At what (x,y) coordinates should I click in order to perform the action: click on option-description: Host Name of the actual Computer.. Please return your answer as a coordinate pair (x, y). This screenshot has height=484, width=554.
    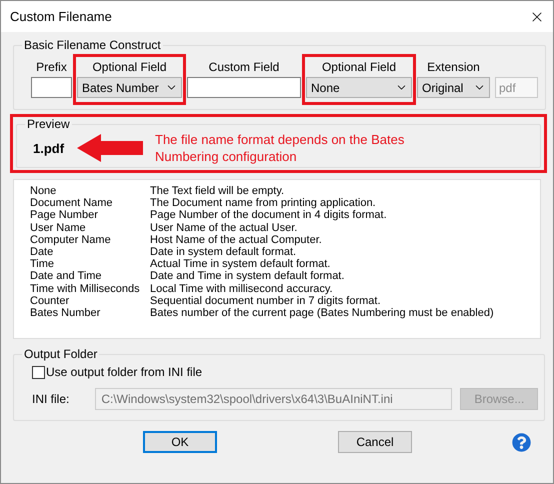
    Looking at the image, I should click on (236, 240).